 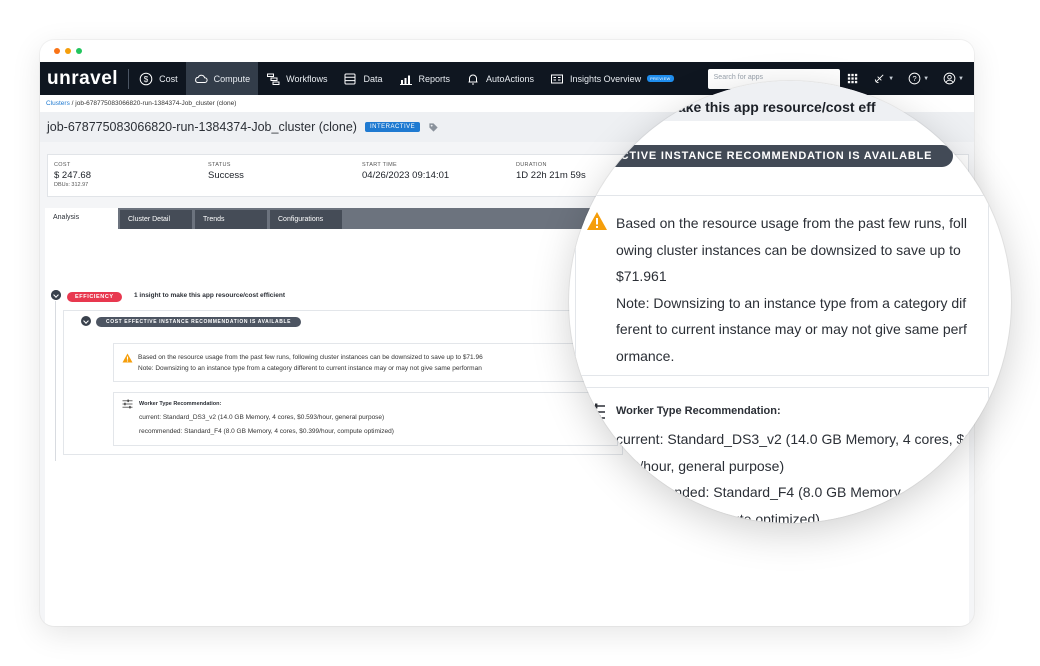 I want to click on tab-cluster-detail: Cluster Detail, so click(x=156, y=219).